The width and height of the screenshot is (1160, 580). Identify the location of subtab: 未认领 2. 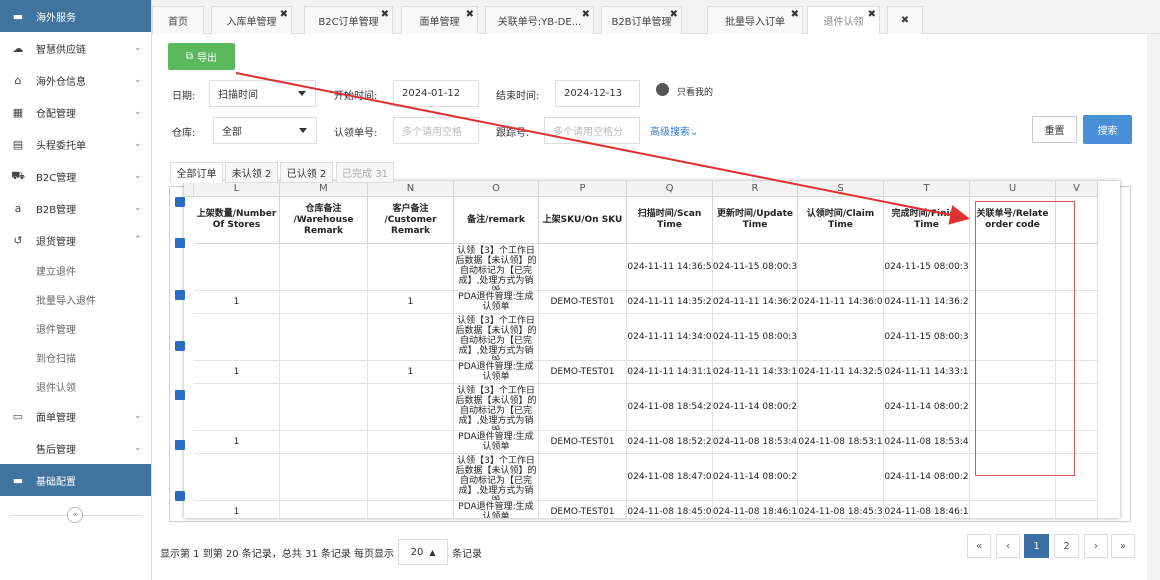
(251, 172).